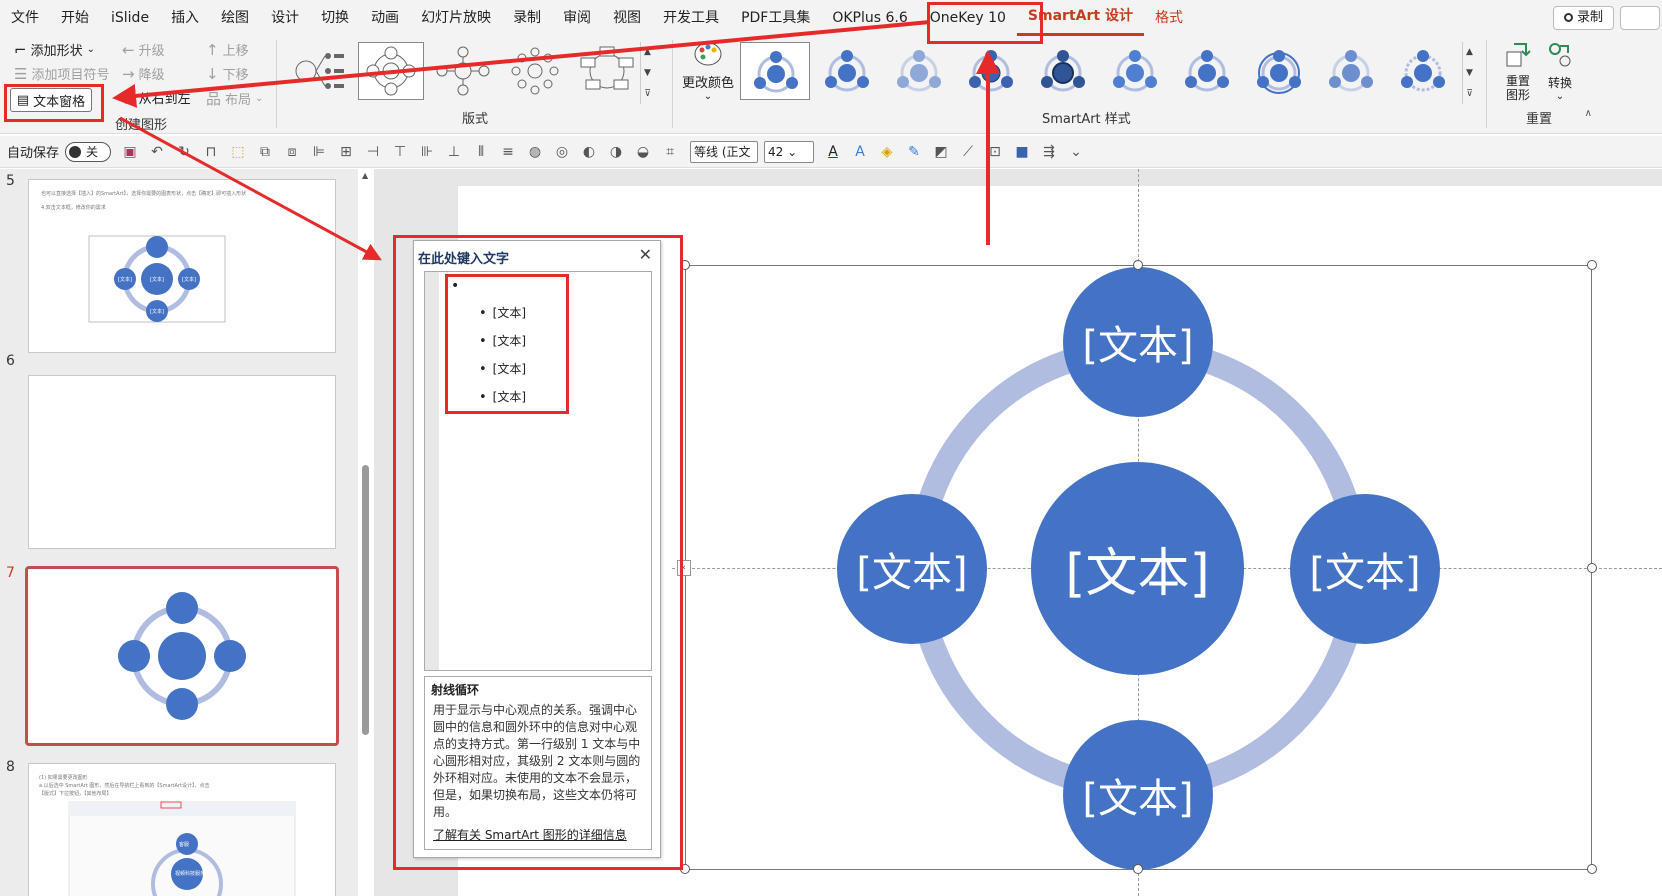 This screenshot has height=896, width=1662. Describe the element at coordinates (156, 98) in the screenshot. I see `right-to-left-button: ⇄ 从右到左` at that location.